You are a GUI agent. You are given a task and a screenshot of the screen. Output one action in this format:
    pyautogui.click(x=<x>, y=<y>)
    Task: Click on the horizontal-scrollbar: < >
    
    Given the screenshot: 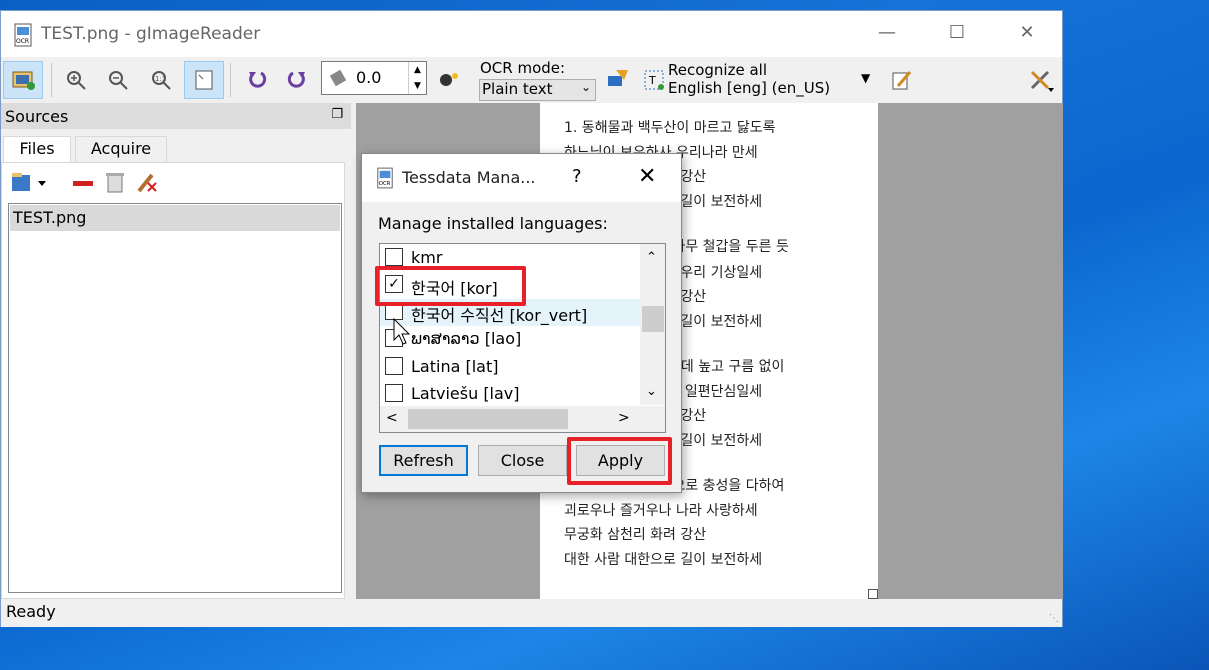 What is the action you would take?
    pyautogui.click(x=510, y=419)
    